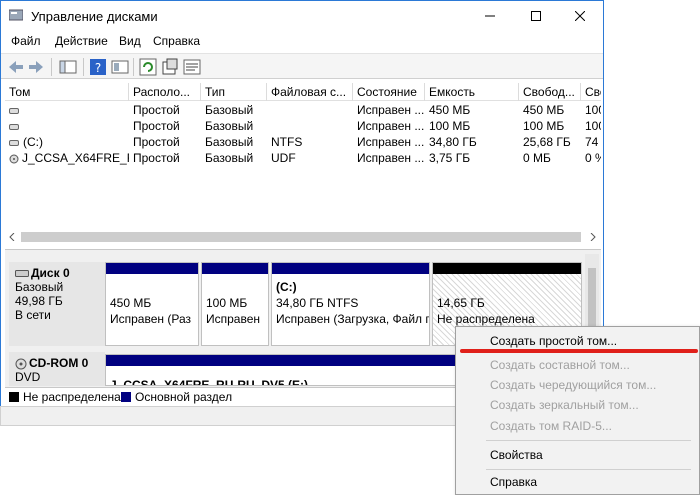  What do you see at coordinates (57, 273) in the screenshot?
I see `disk-0-label: Диск 0` at bounding box center [57, 273].